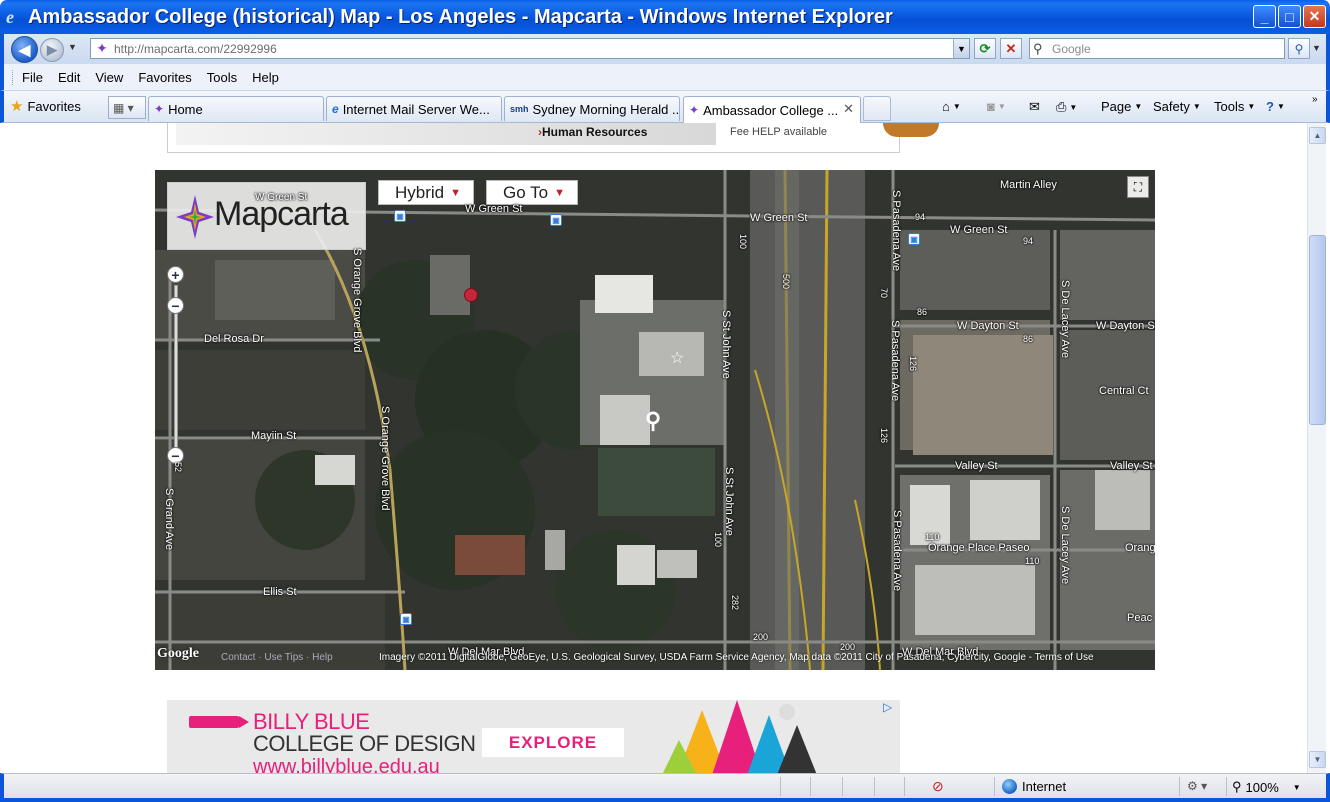  What do you see at coordinates (195, 49) in the screenshot?
I see `url-text: http://mapcarta.com/22992996` at bounding box center [195, 49].